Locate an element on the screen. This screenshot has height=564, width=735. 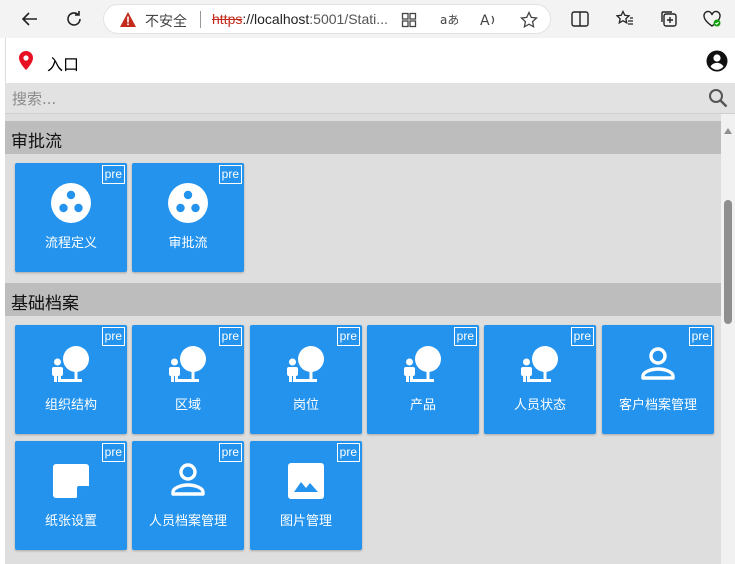
tile-label: 产品 is located at coordinates (422, 405).